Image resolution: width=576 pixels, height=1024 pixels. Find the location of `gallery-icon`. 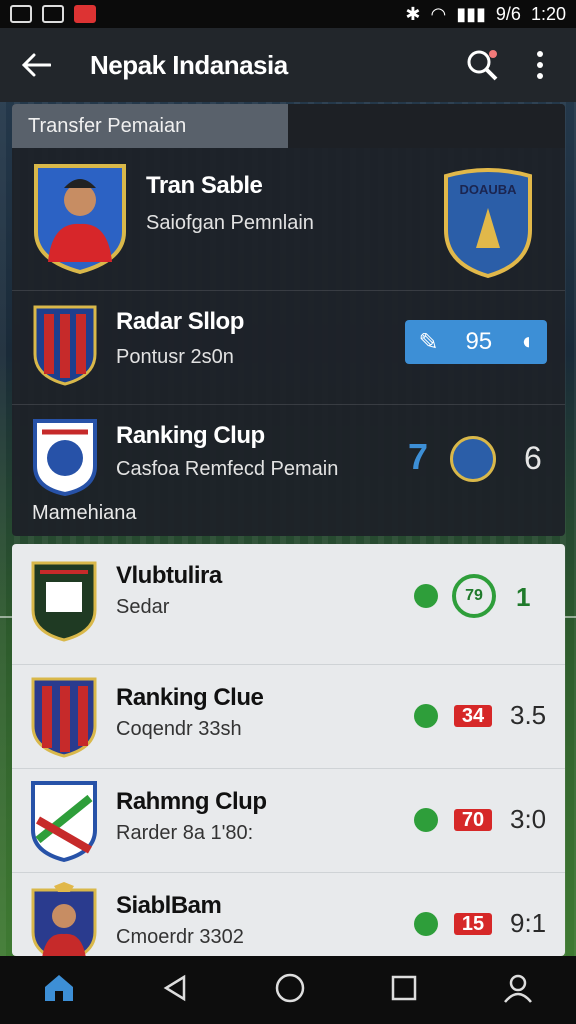

gallery-icon is located at coordinates (21, 14).